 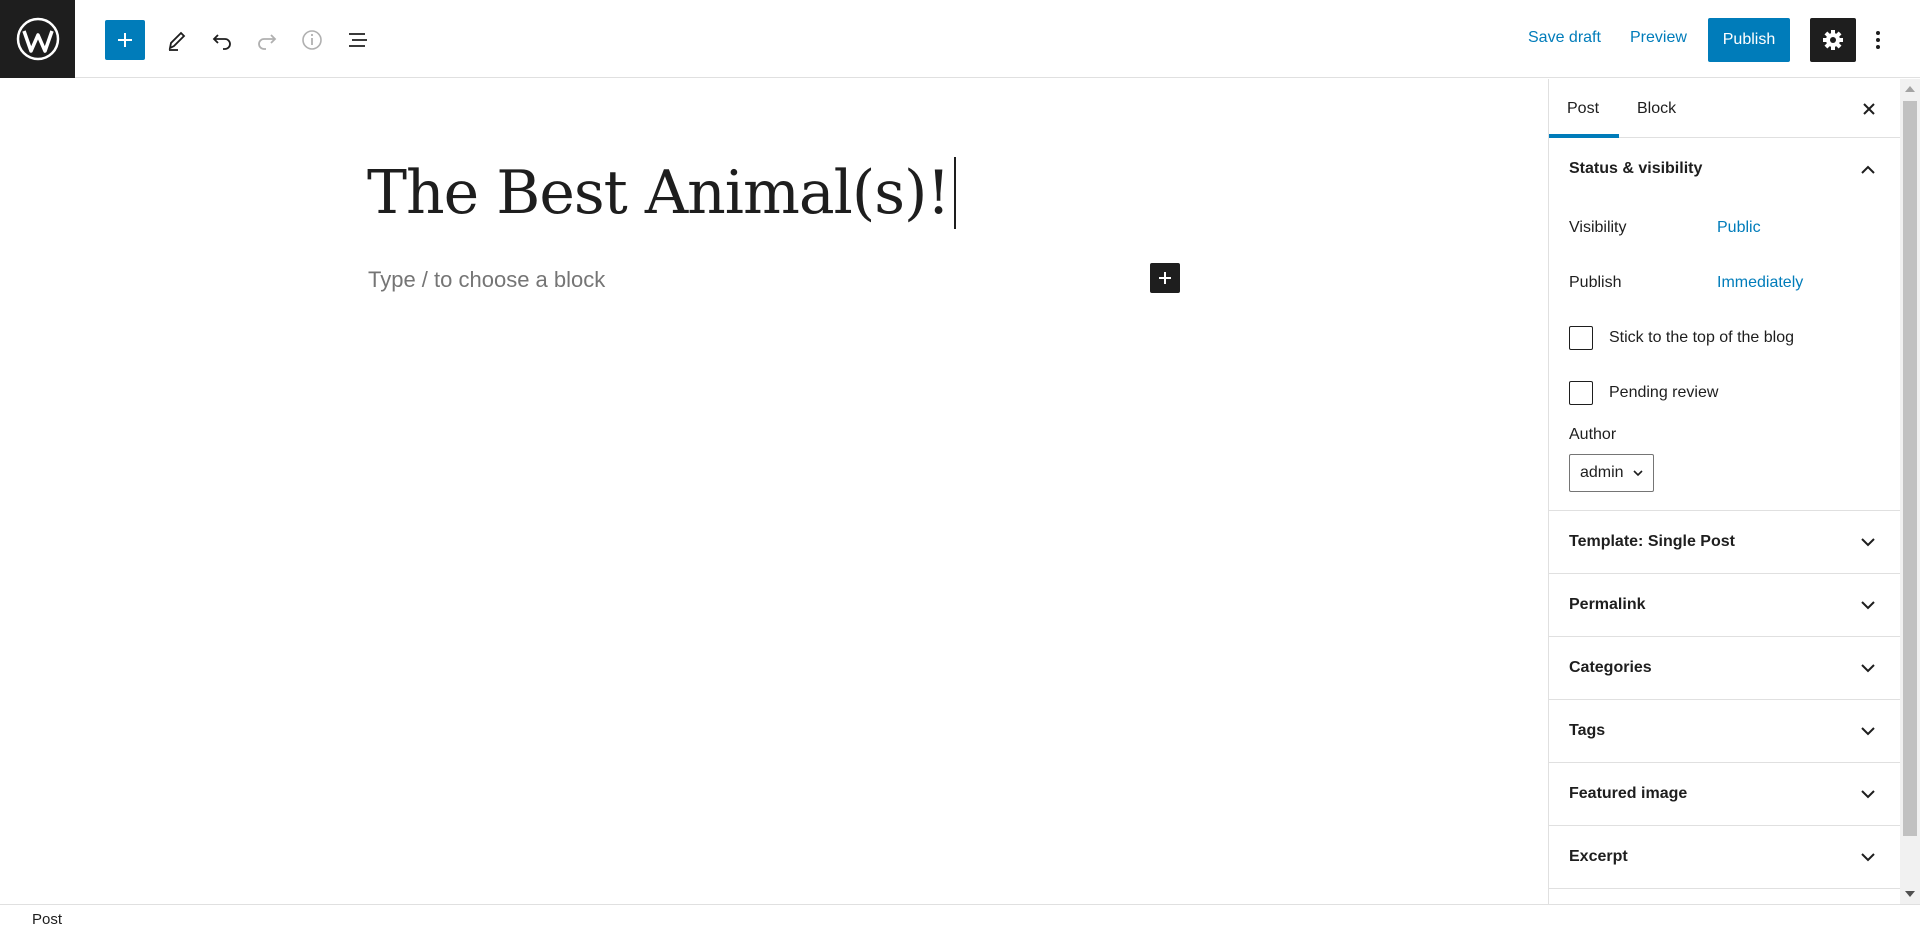 I want to click on excerpt-panel-toggle: Excerpt, so click(x=1724, y=857).